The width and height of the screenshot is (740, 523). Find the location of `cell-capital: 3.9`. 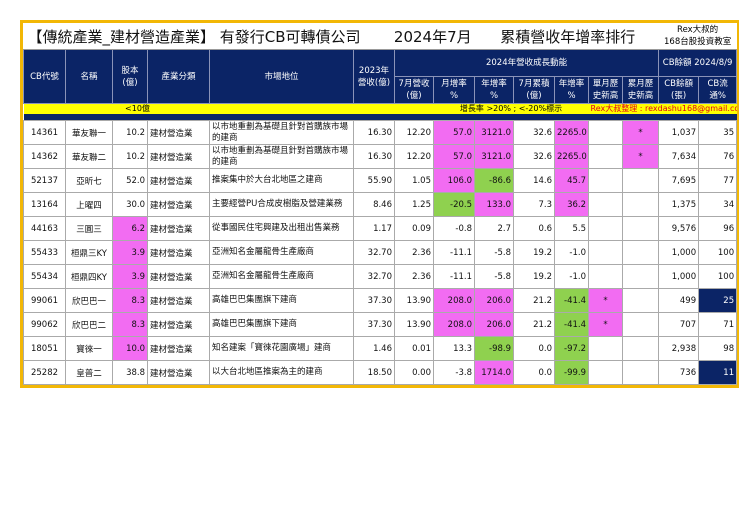

cell-capital: 3.9 is located at coordinates (130, 276).